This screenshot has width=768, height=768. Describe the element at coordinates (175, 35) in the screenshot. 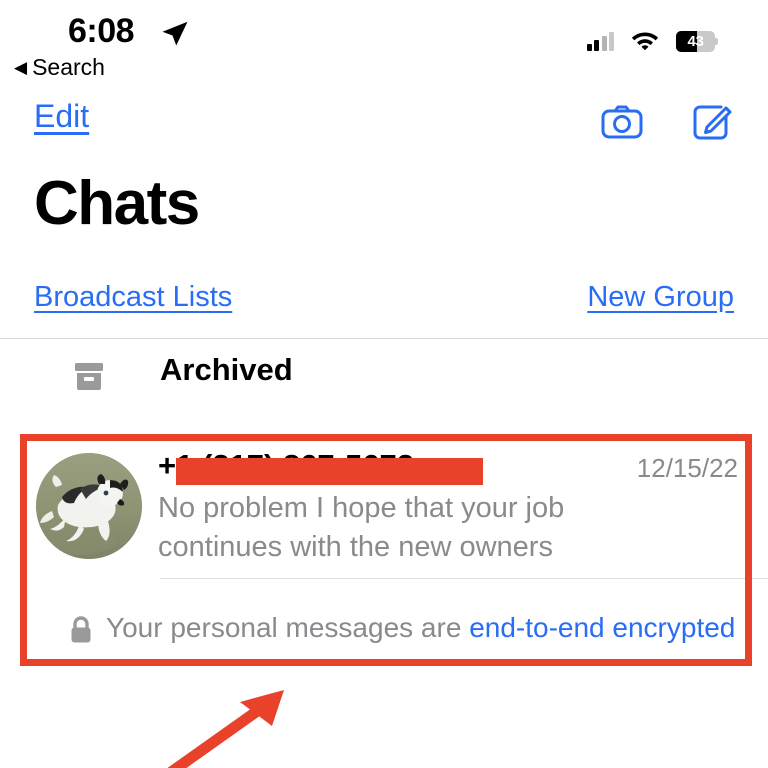

I see `location-arrow-icon` at that location.